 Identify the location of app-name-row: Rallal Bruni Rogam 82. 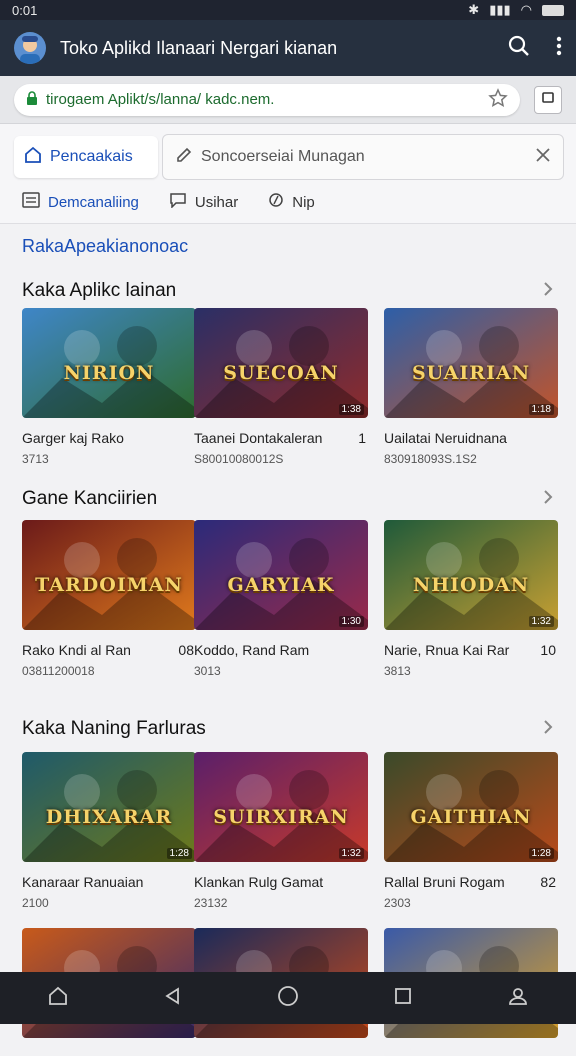
(471, 882).